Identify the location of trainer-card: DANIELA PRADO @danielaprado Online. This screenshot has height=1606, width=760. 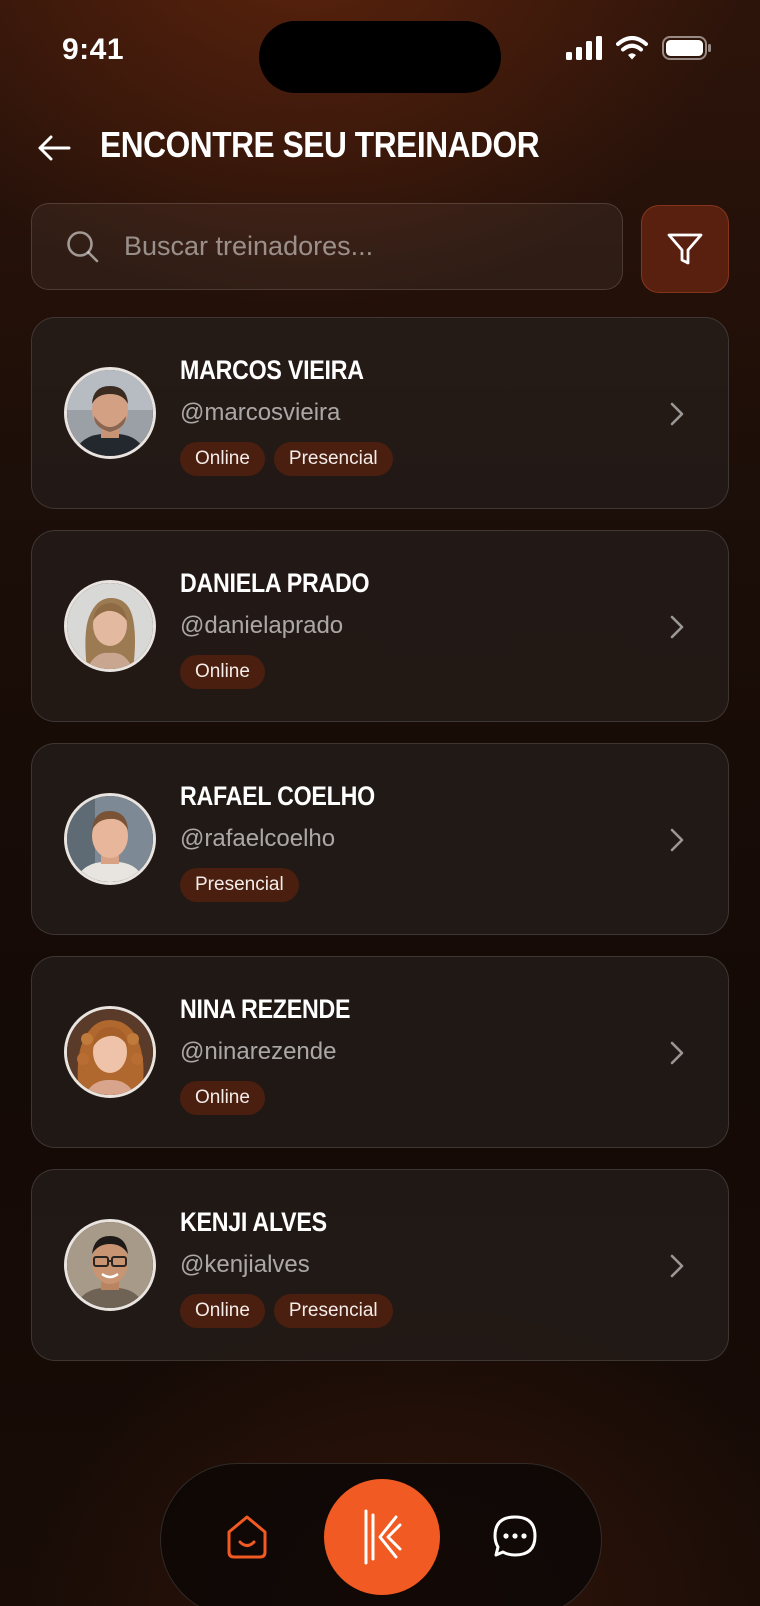
(380, 626).